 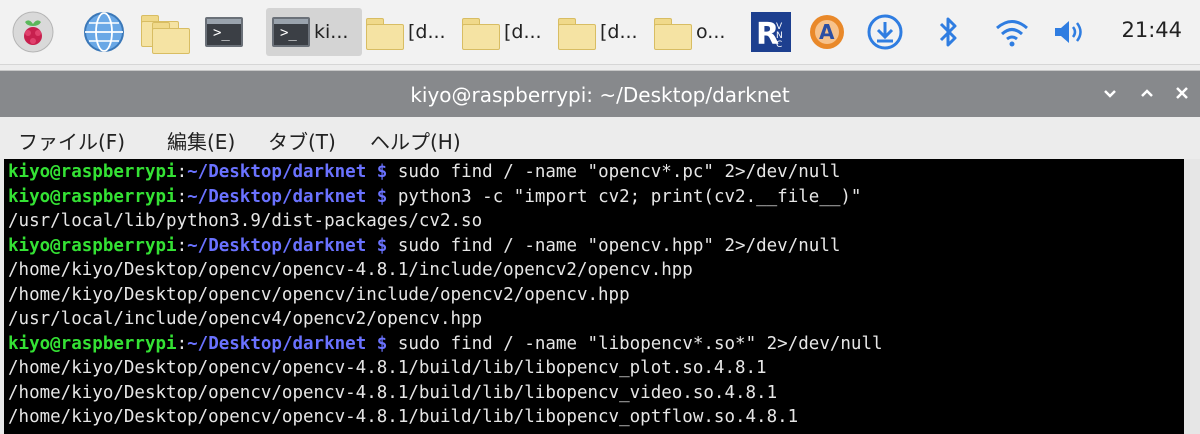 What do you see at coordinates (1192, 296) in the screenshot?
I see `scrollbar` at bounding box center [1192, 296].